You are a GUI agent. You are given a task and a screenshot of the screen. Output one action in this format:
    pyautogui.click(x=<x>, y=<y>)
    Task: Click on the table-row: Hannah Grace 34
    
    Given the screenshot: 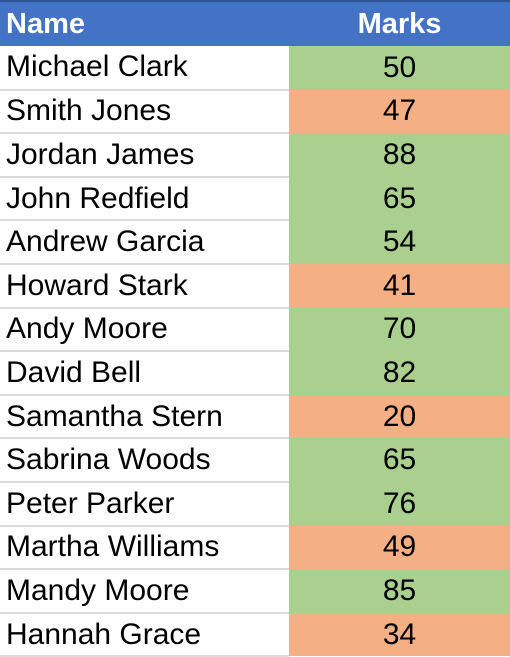 What is the action you would take?
    pyautogui.click(x=255, y=634)
    